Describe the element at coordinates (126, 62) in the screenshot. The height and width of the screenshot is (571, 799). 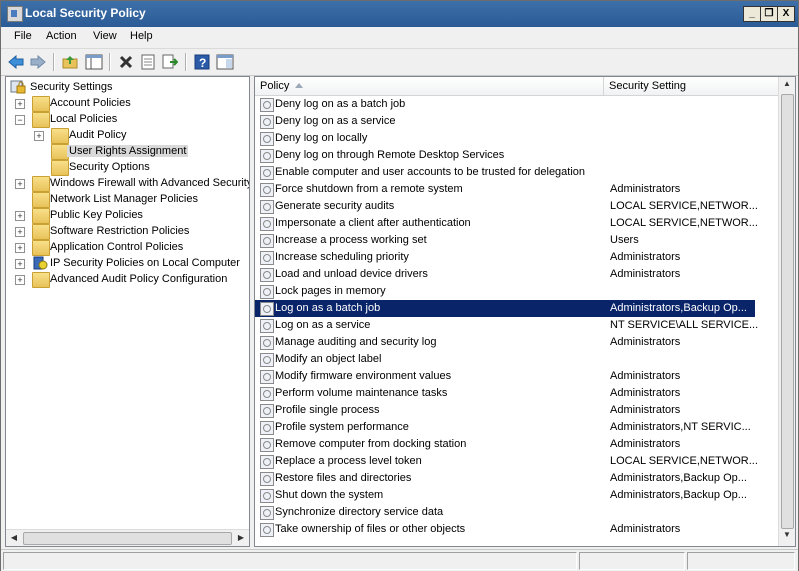
I see `delete-icon` at that location.